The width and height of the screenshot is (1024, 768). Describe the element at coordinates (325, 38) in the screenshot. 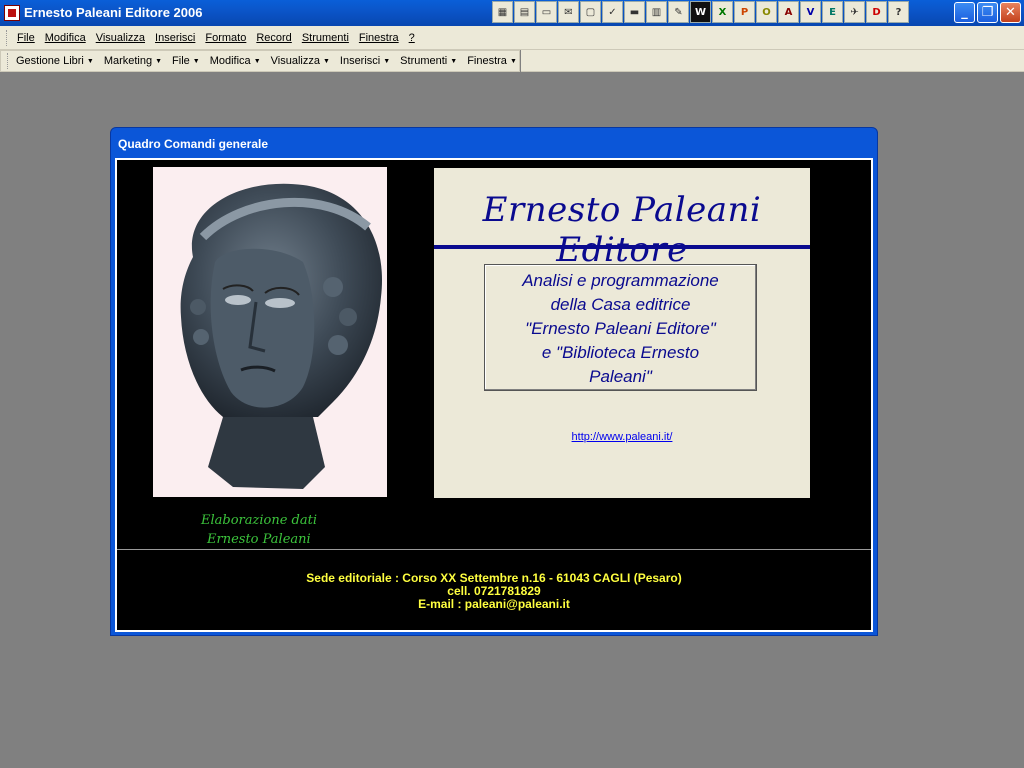

I see `menu-strumenti: Strumenti` at that location.